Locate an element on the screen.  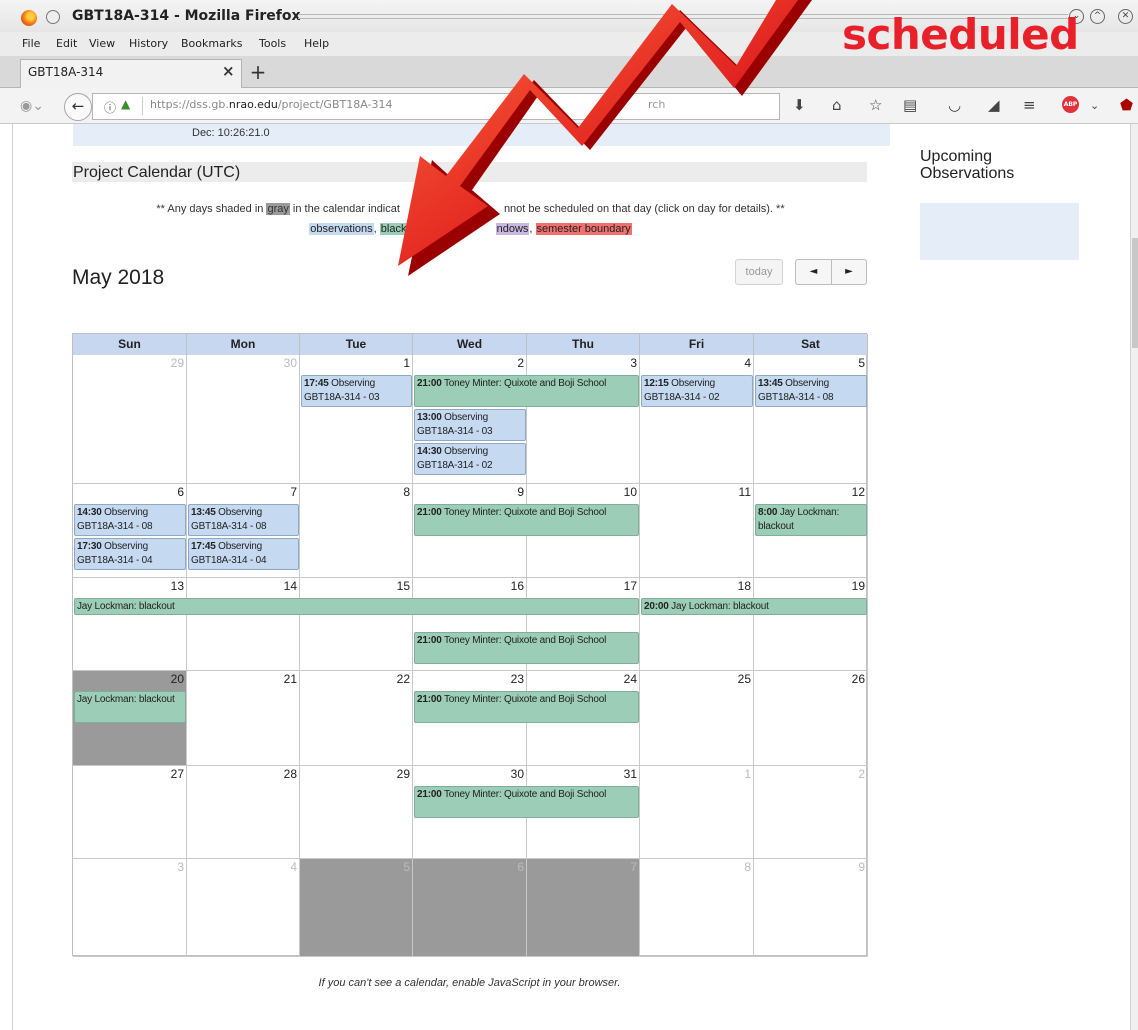
event-time: 14:30 is located at coordinates (429, 451).